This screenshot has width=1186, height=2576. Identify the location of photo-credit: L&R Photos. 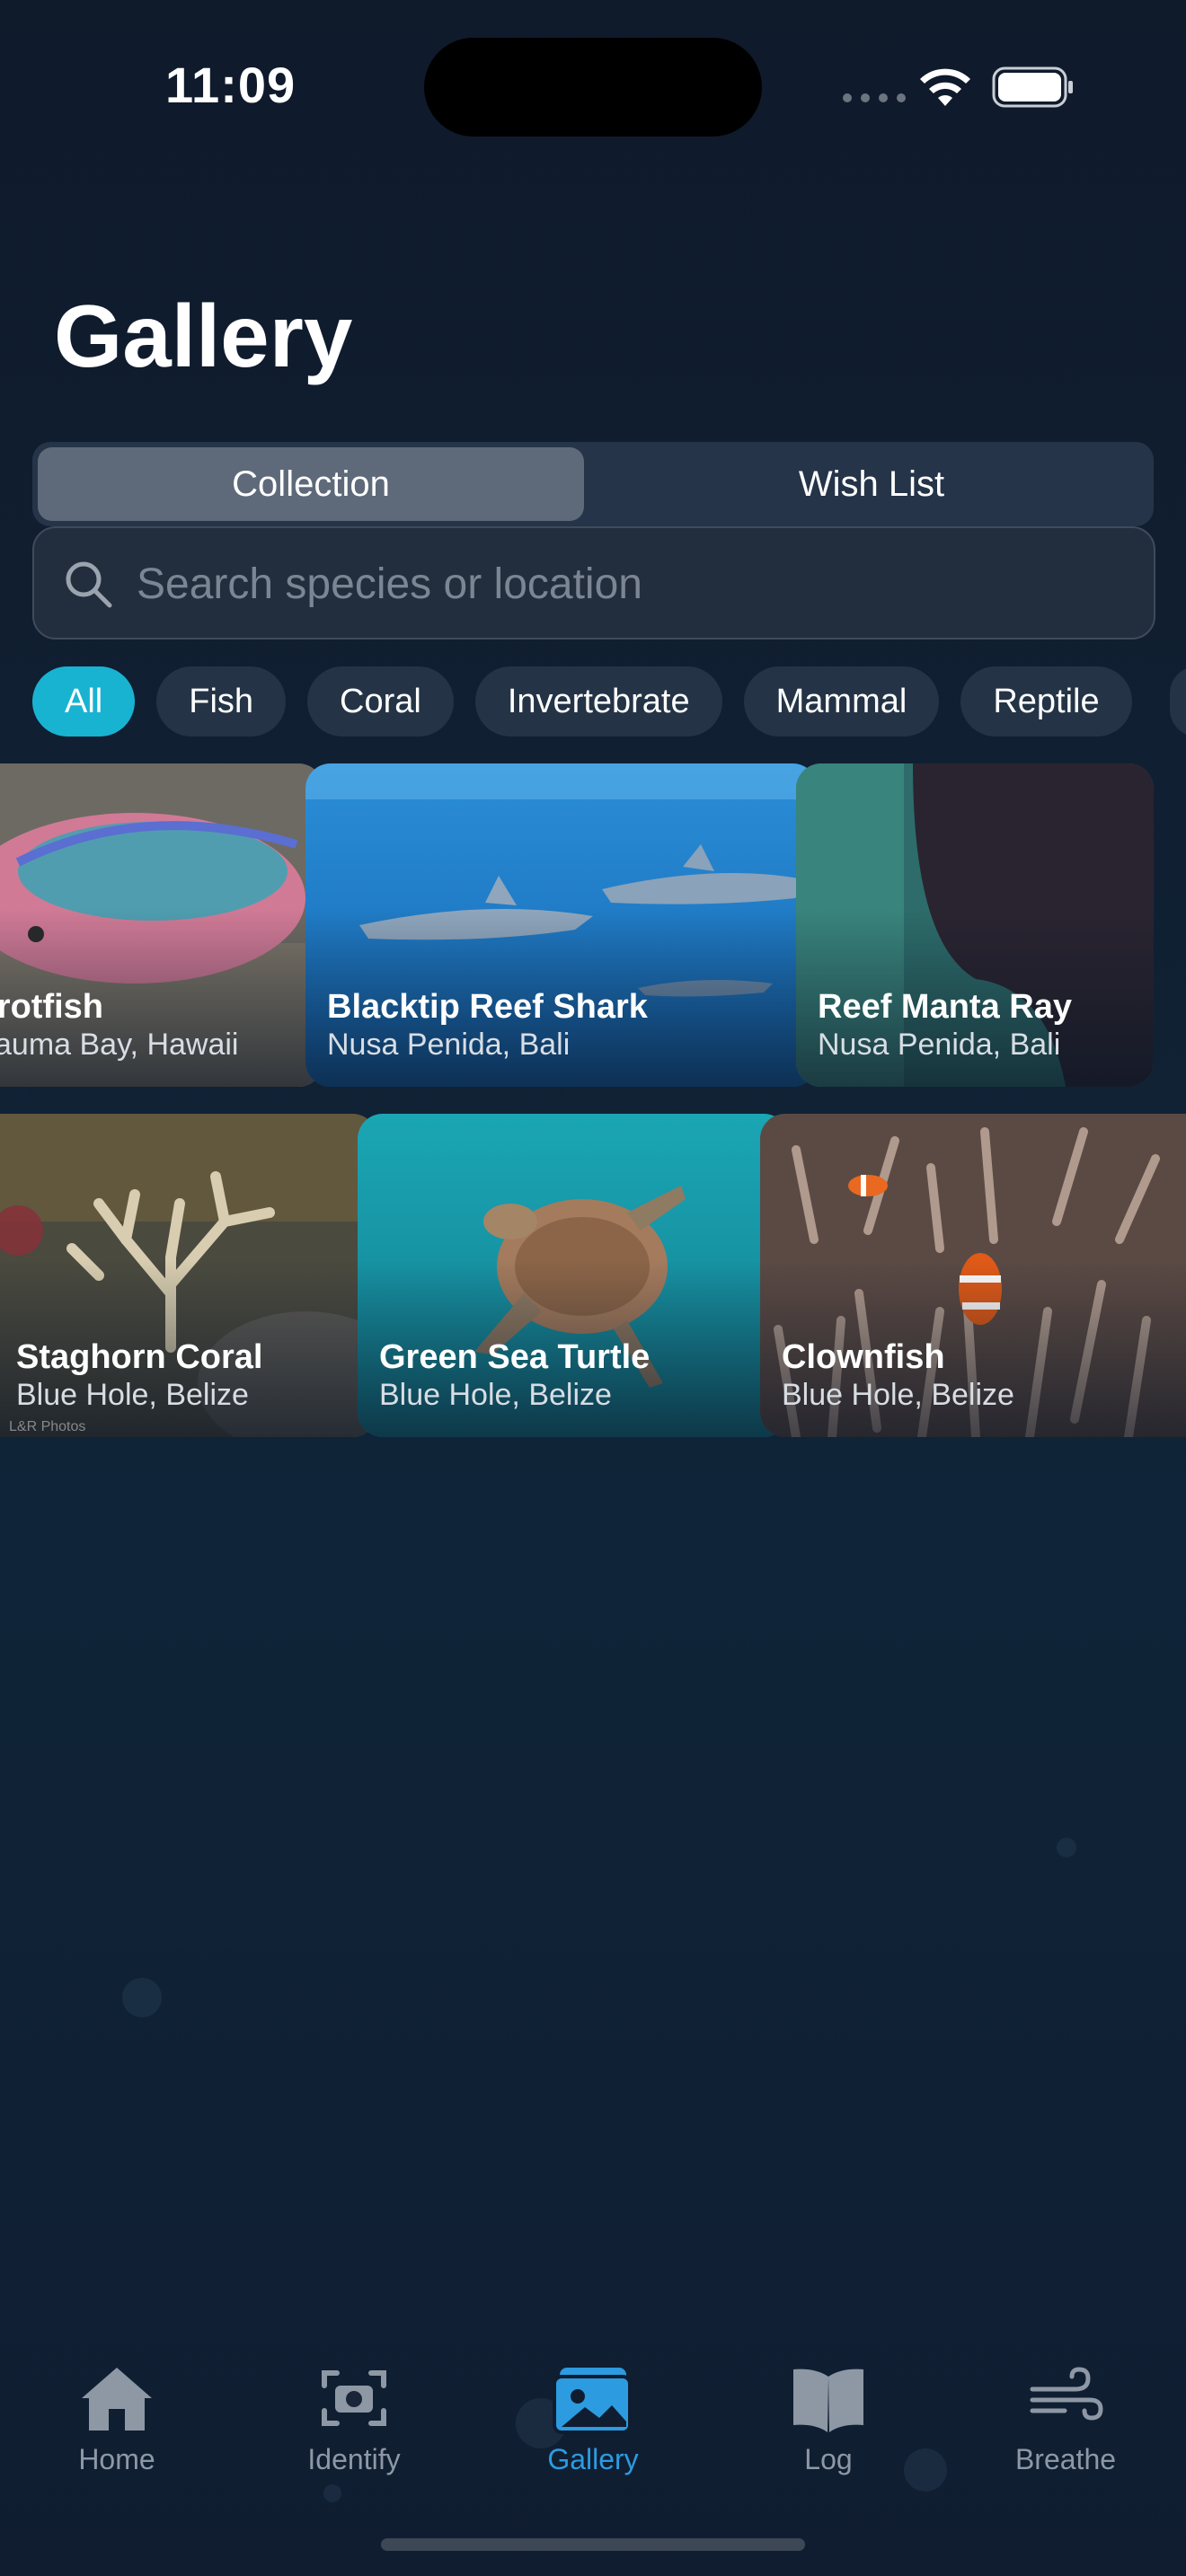
(47, 1426).